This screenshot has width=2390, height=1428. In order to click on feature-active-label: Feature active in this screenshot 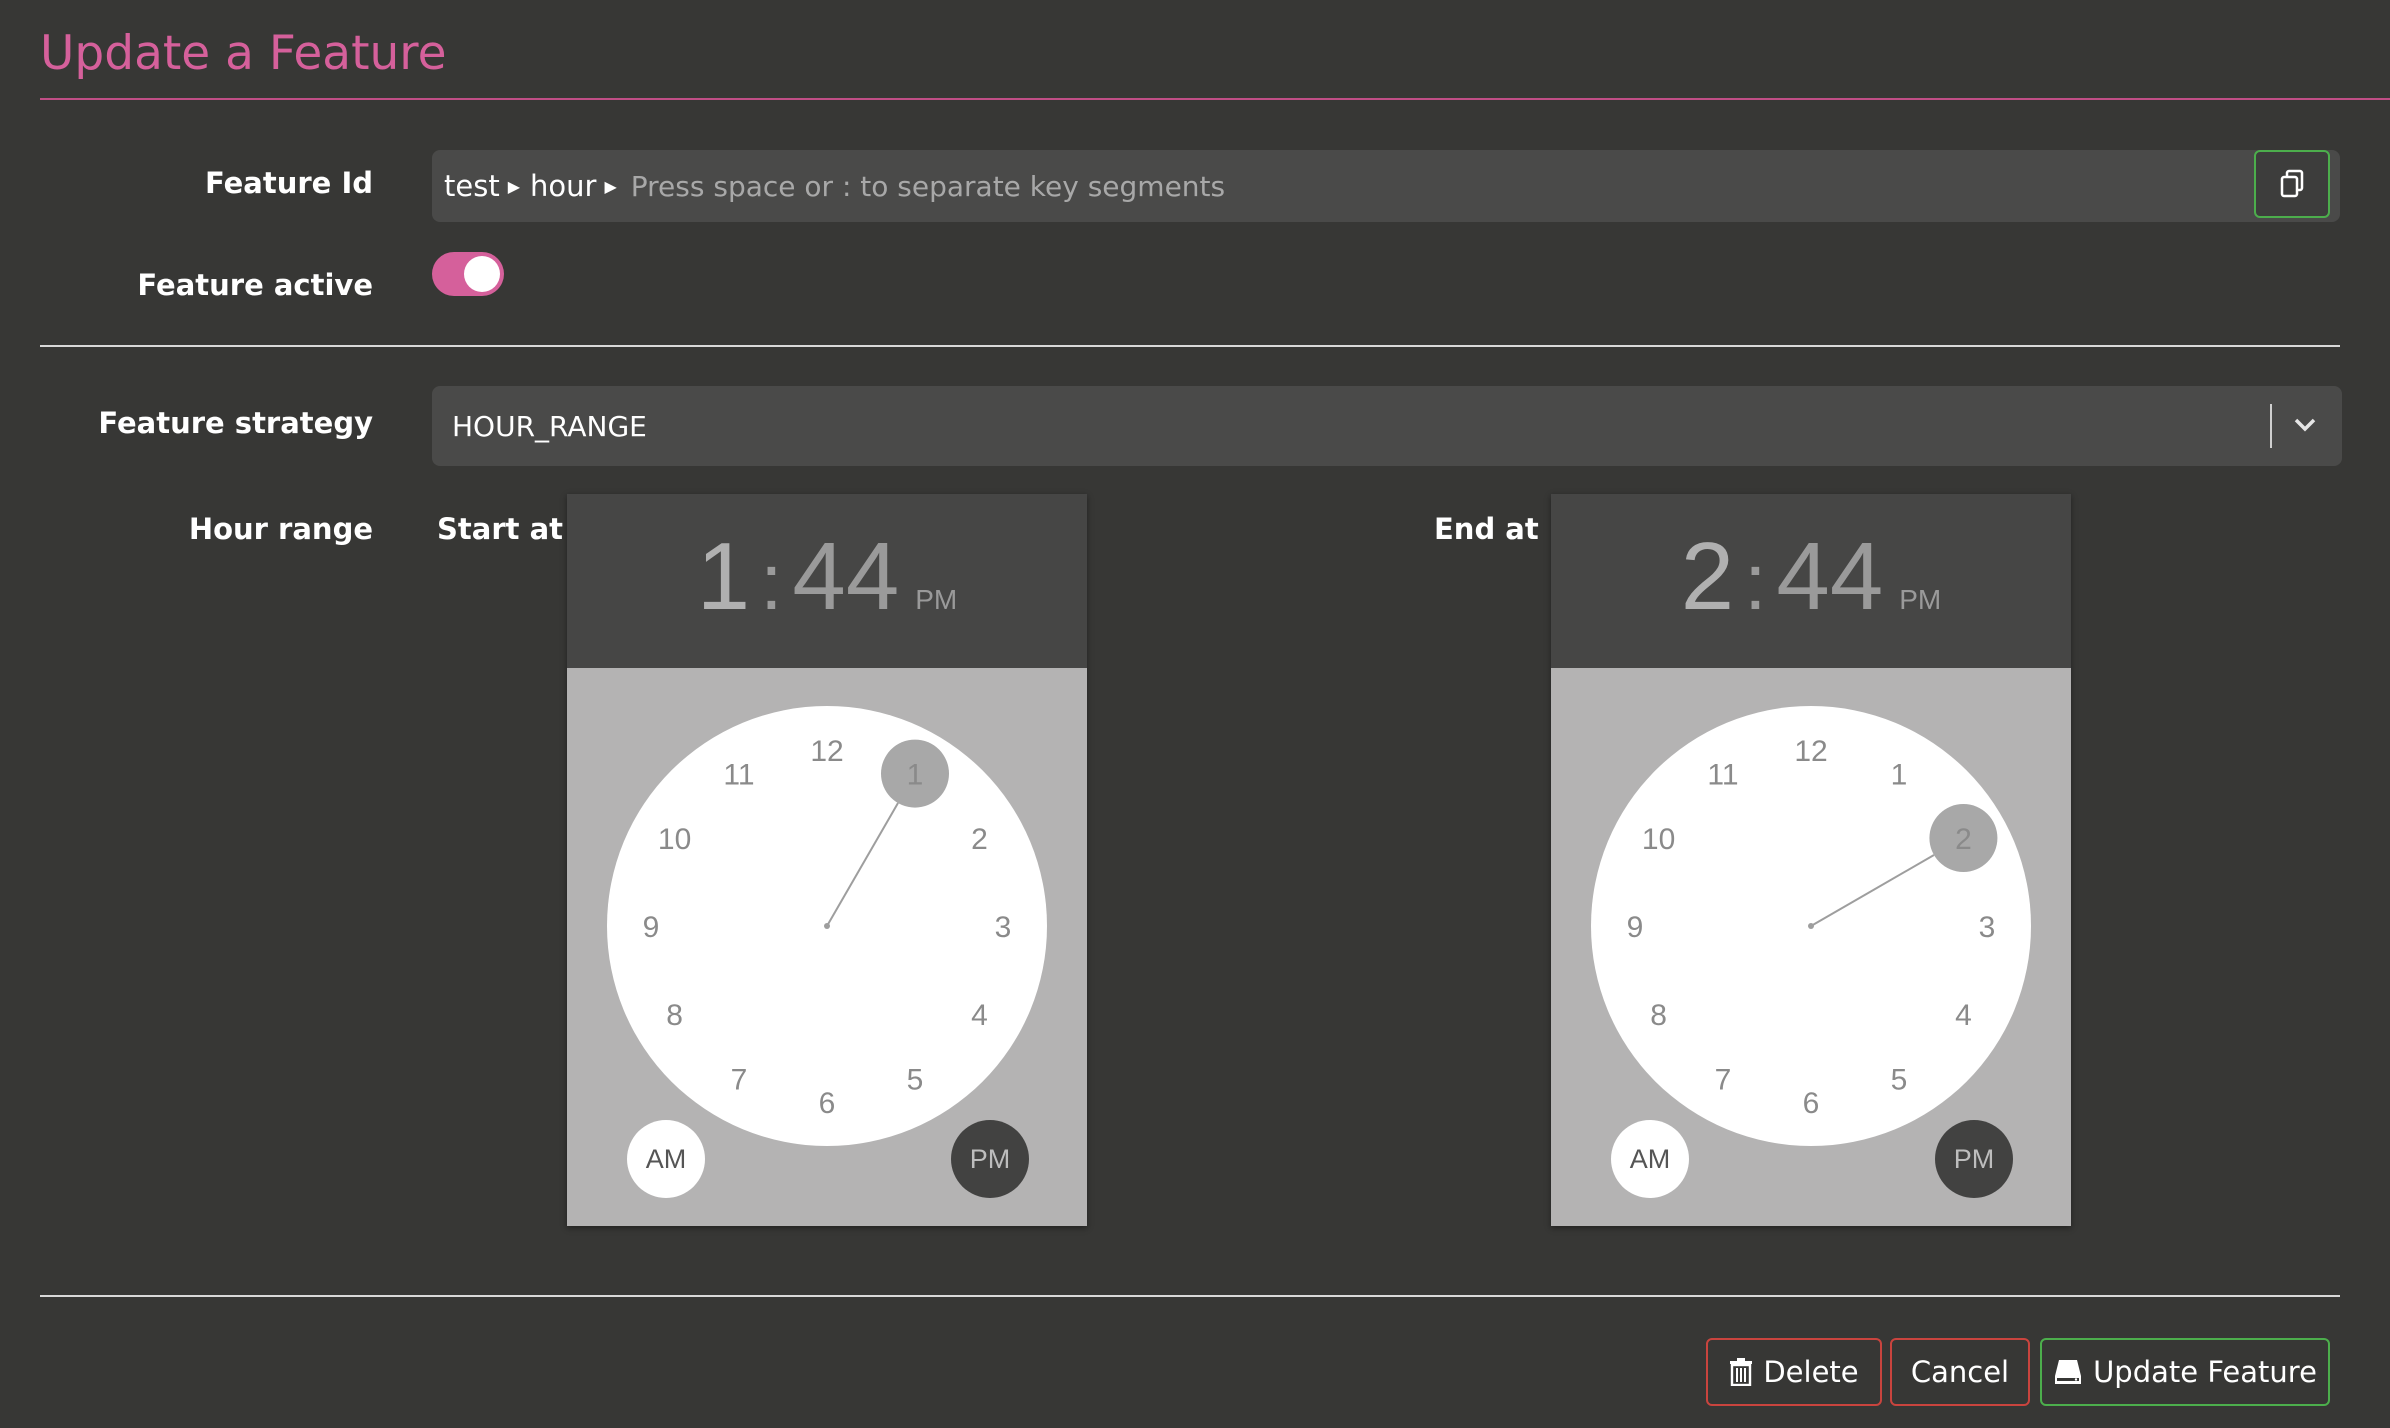, I will do `click(255, 285)`.